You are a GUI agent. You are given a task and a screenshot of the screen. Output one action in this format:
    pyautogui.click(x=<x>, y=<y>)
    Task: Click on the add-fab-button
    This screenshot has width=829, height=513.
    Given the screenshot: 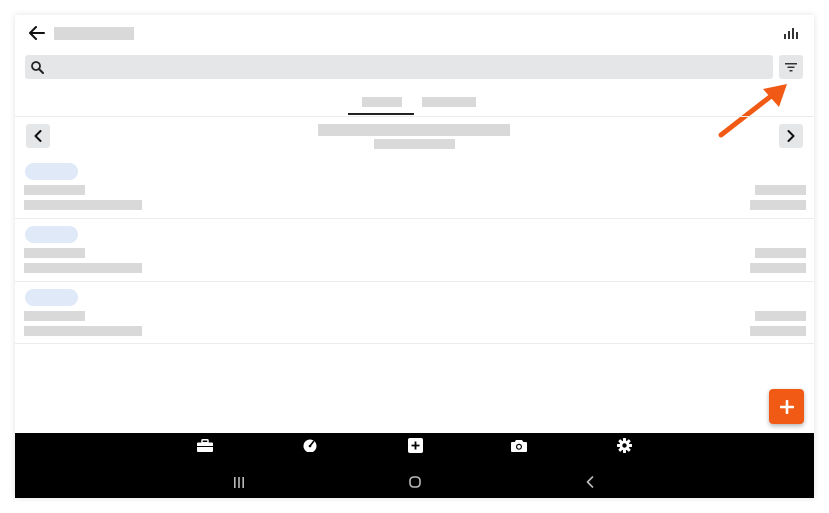 What is the action you would take?
    pyautogui.click(x=786, y=406)
    